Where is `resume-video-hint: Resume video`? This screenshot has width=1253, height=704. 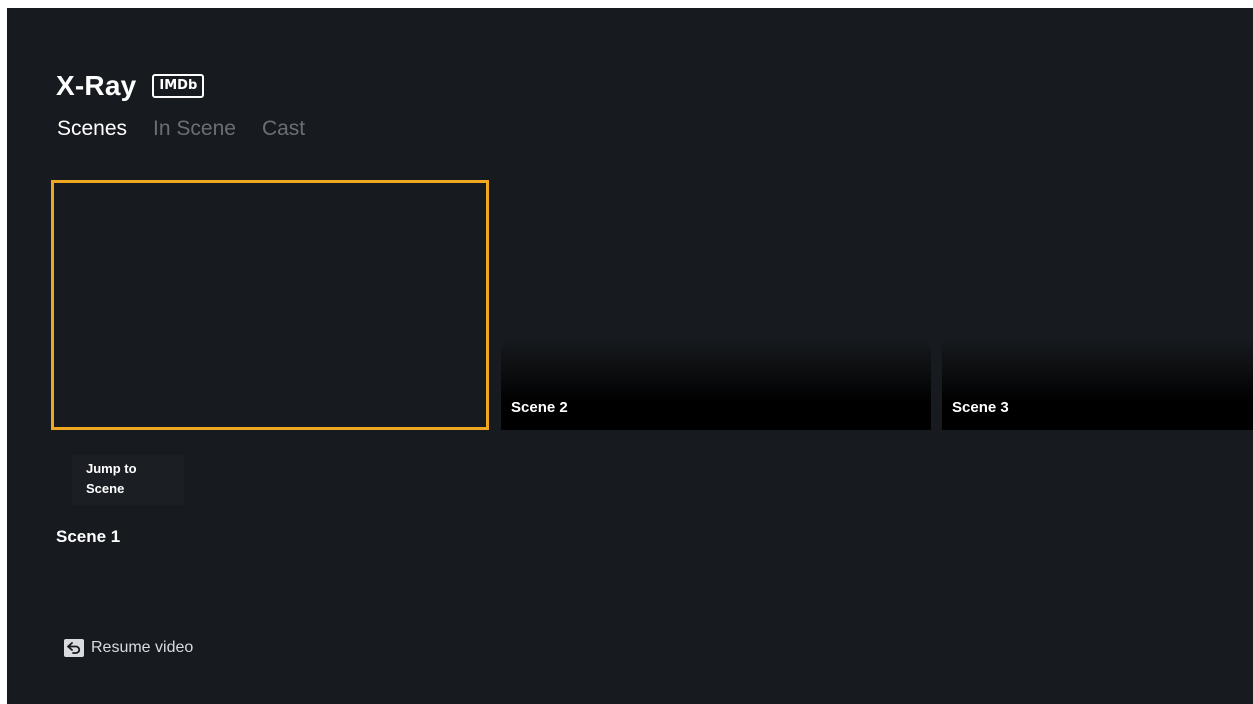 resume-video-hint: Resume video is located at coordinates (128, 648).